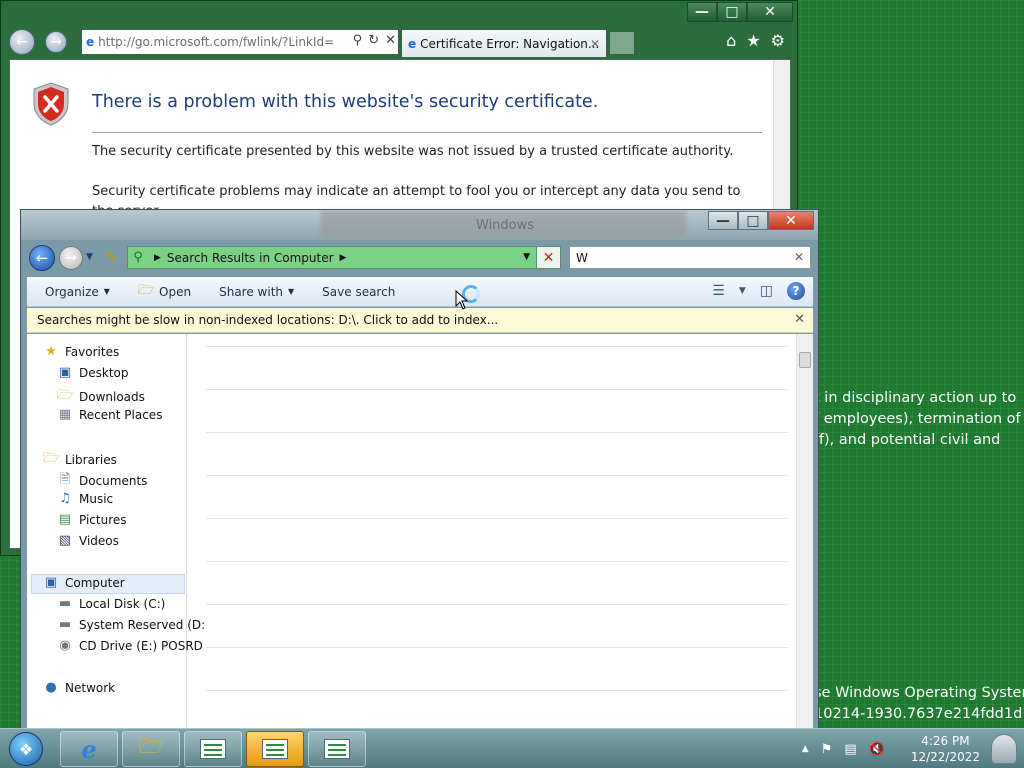 The height and width of the screenshot is (768, 1024). I want to click on scrollbar-thumb, so click(805, 360).